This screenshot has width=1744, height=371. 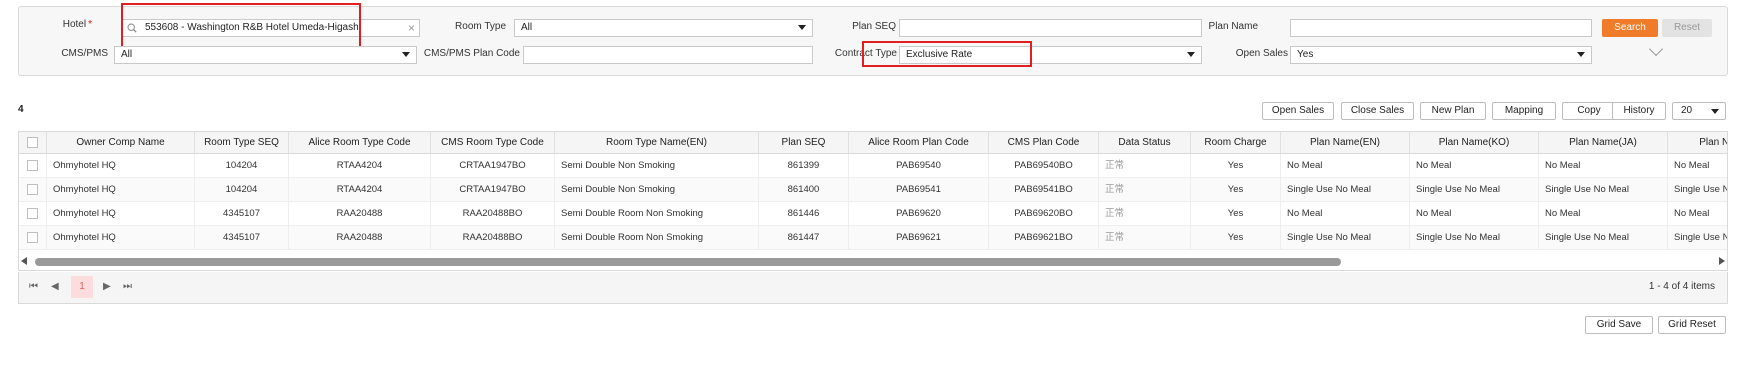 What do you see at coordinates (411, 28) in the screenshot?
I see `close-icon: ×` at bounding box center [411, 28].